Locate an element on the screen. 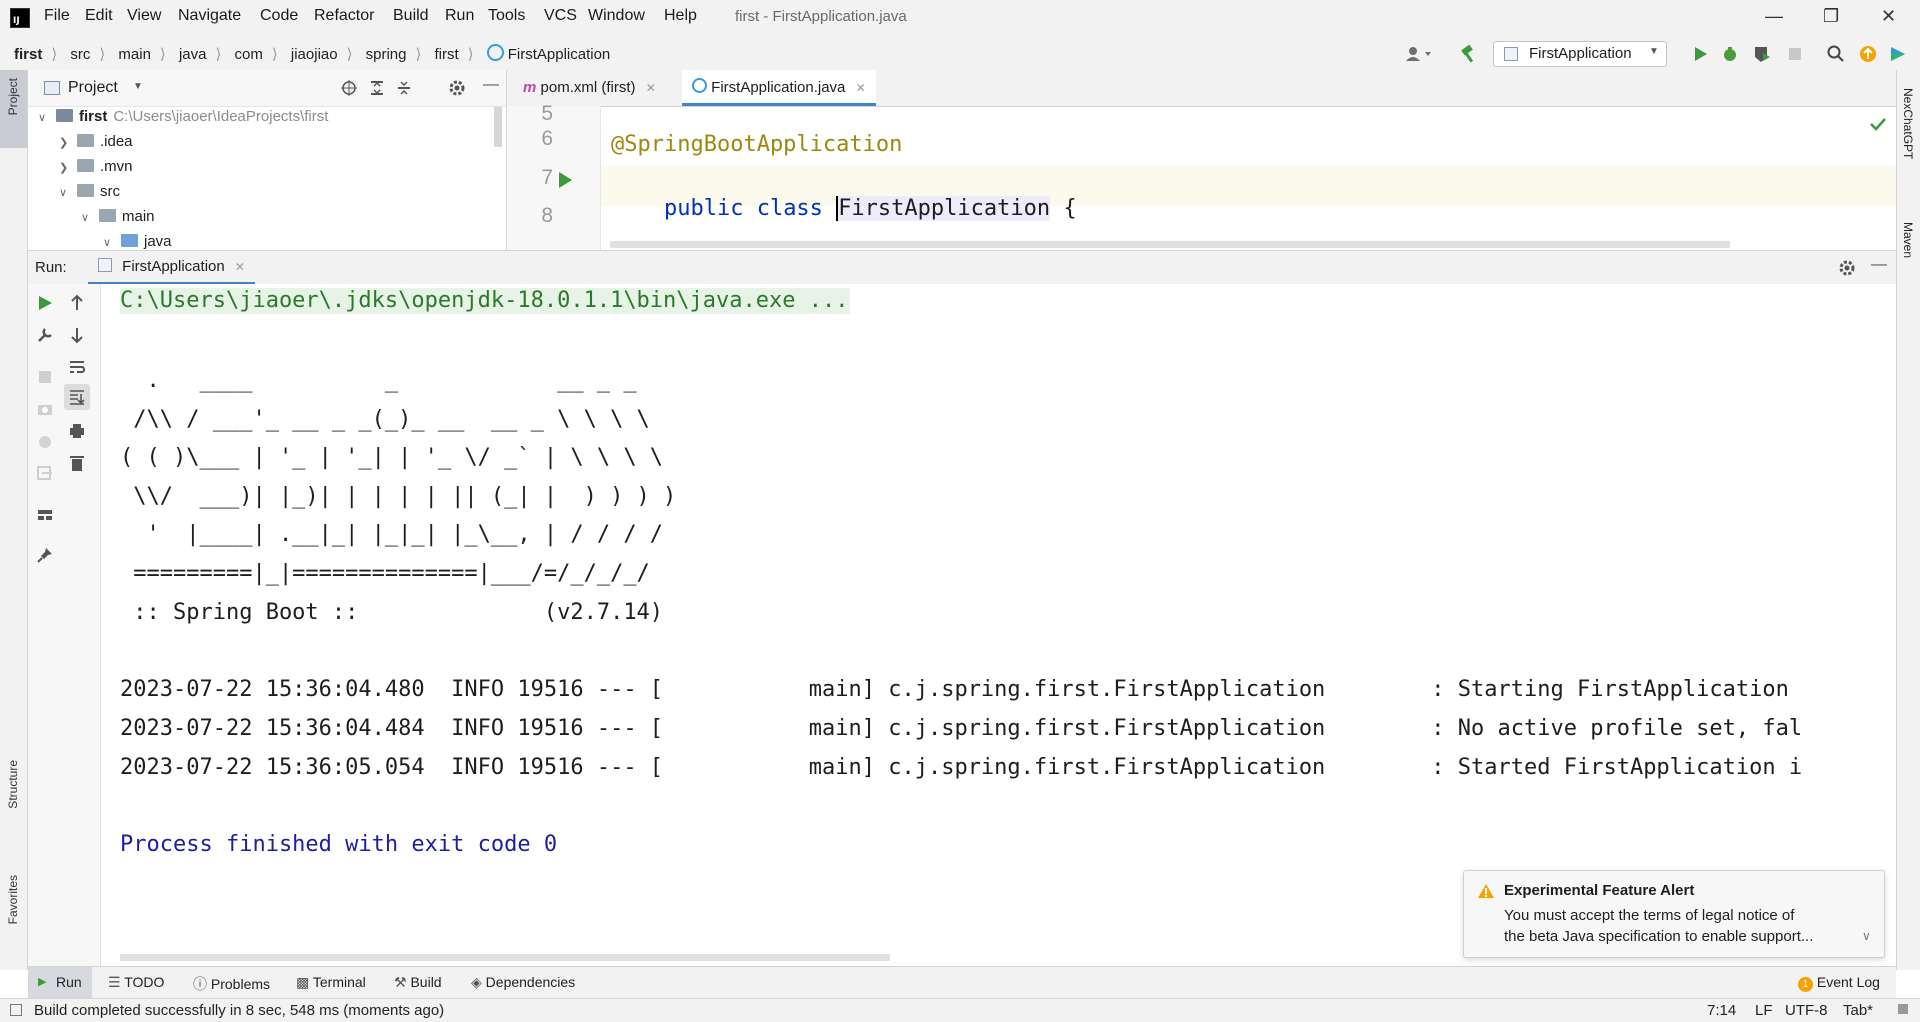 This screenshot has width=1920, height=1022. lock-icon is located at coordinates (1903, 1009).